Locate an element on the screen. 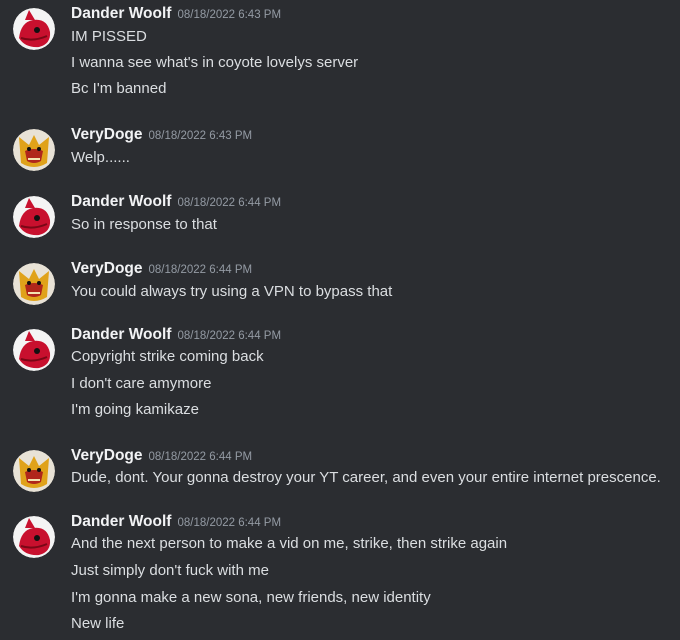 The width and height of the screenshot is (680, 640). message-header: VeryDoge 08/18/2022 6:43 PM is located at coordinates (161, 137).